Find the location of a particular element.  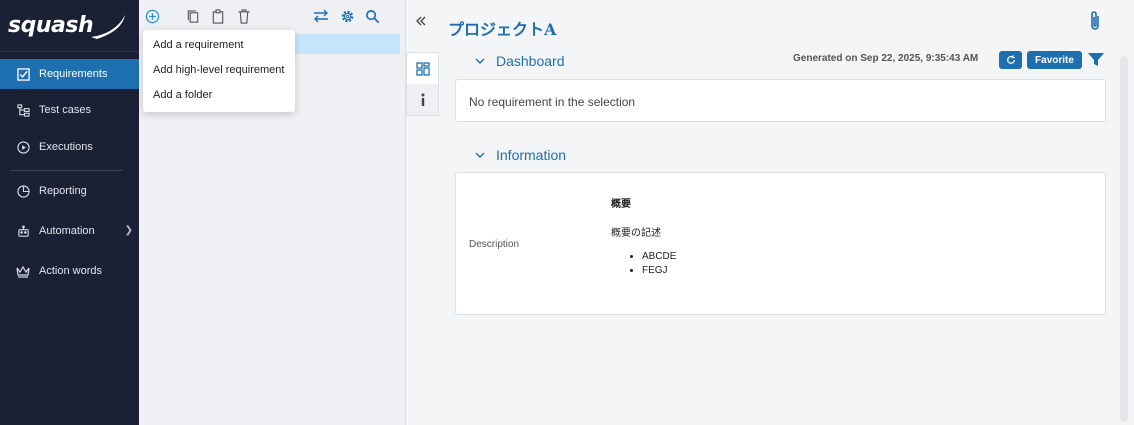

side-tabs is located at coordinates (422, 84).